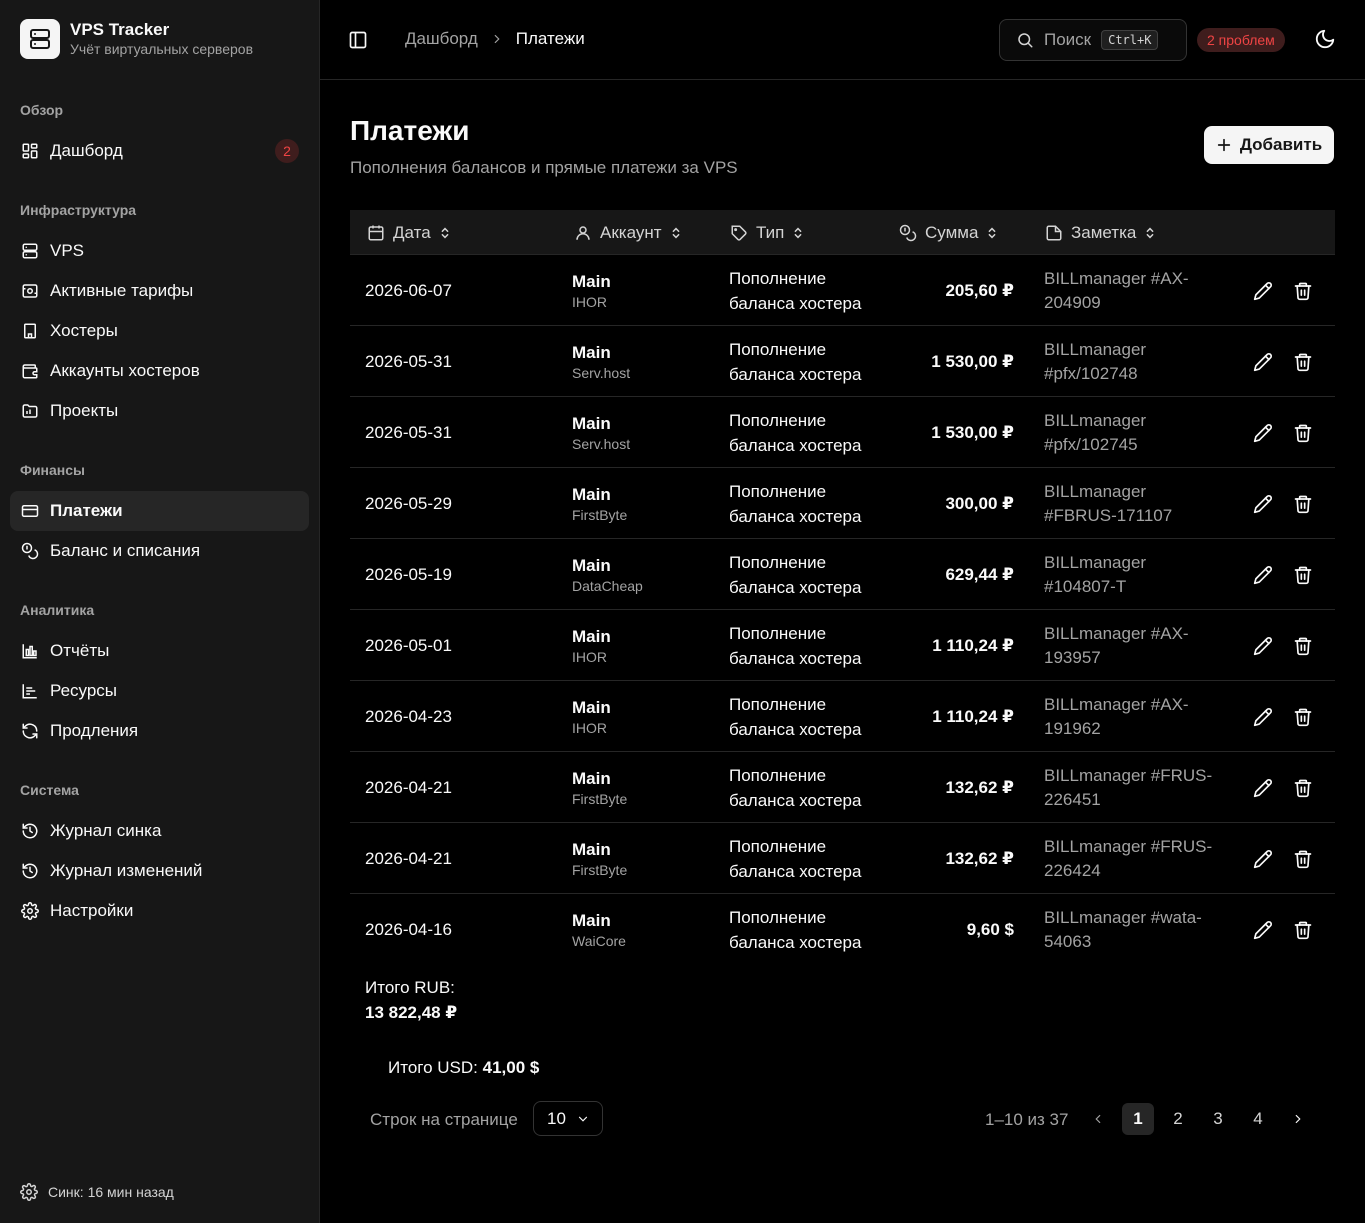 The image size is (1365, 1223). I want to click on trash-icon, so click(1303, 291).